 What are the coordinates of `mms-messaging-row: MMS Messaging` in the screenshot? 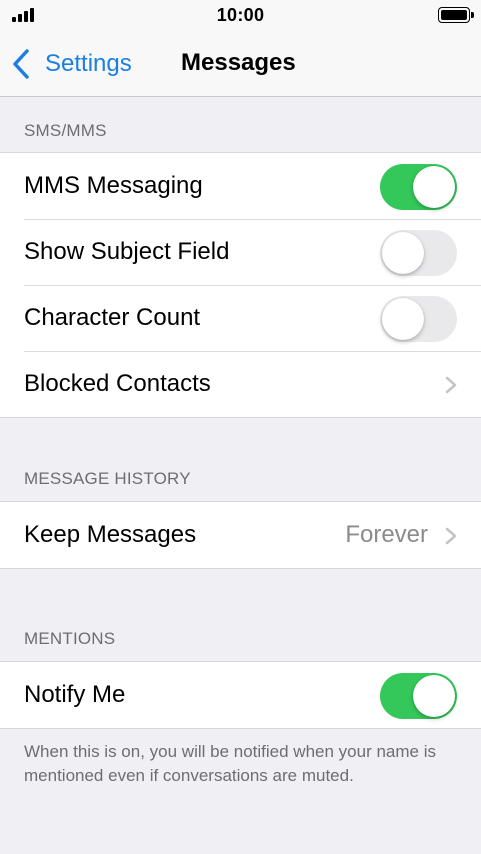 It's located at (240, 186).